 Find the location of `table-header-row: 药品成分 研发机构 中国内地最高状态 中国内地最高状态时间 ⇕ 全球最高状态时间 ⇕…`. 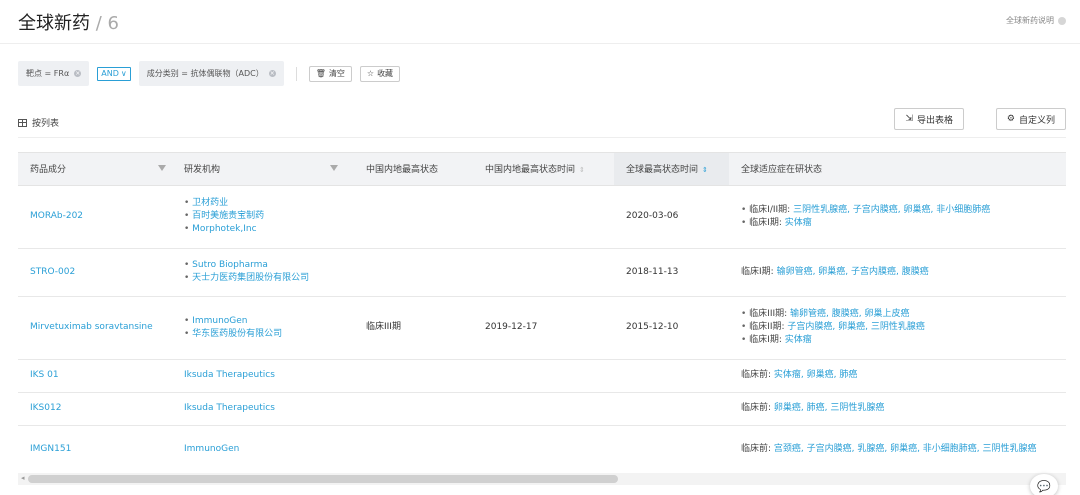

table-header-row: 药品成分 研发机构 中国内地最高状态 中国内地最高状态时间 ⇕ 全球最高状态时间 ⇕… is located at coordinates (542, 169).